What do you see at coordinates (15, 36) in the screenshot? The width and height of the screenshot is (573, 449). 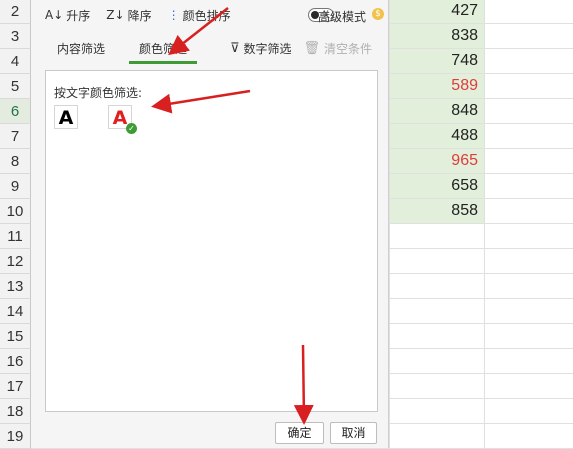 I see `row-header: 3` at bounding box center [15, 36].